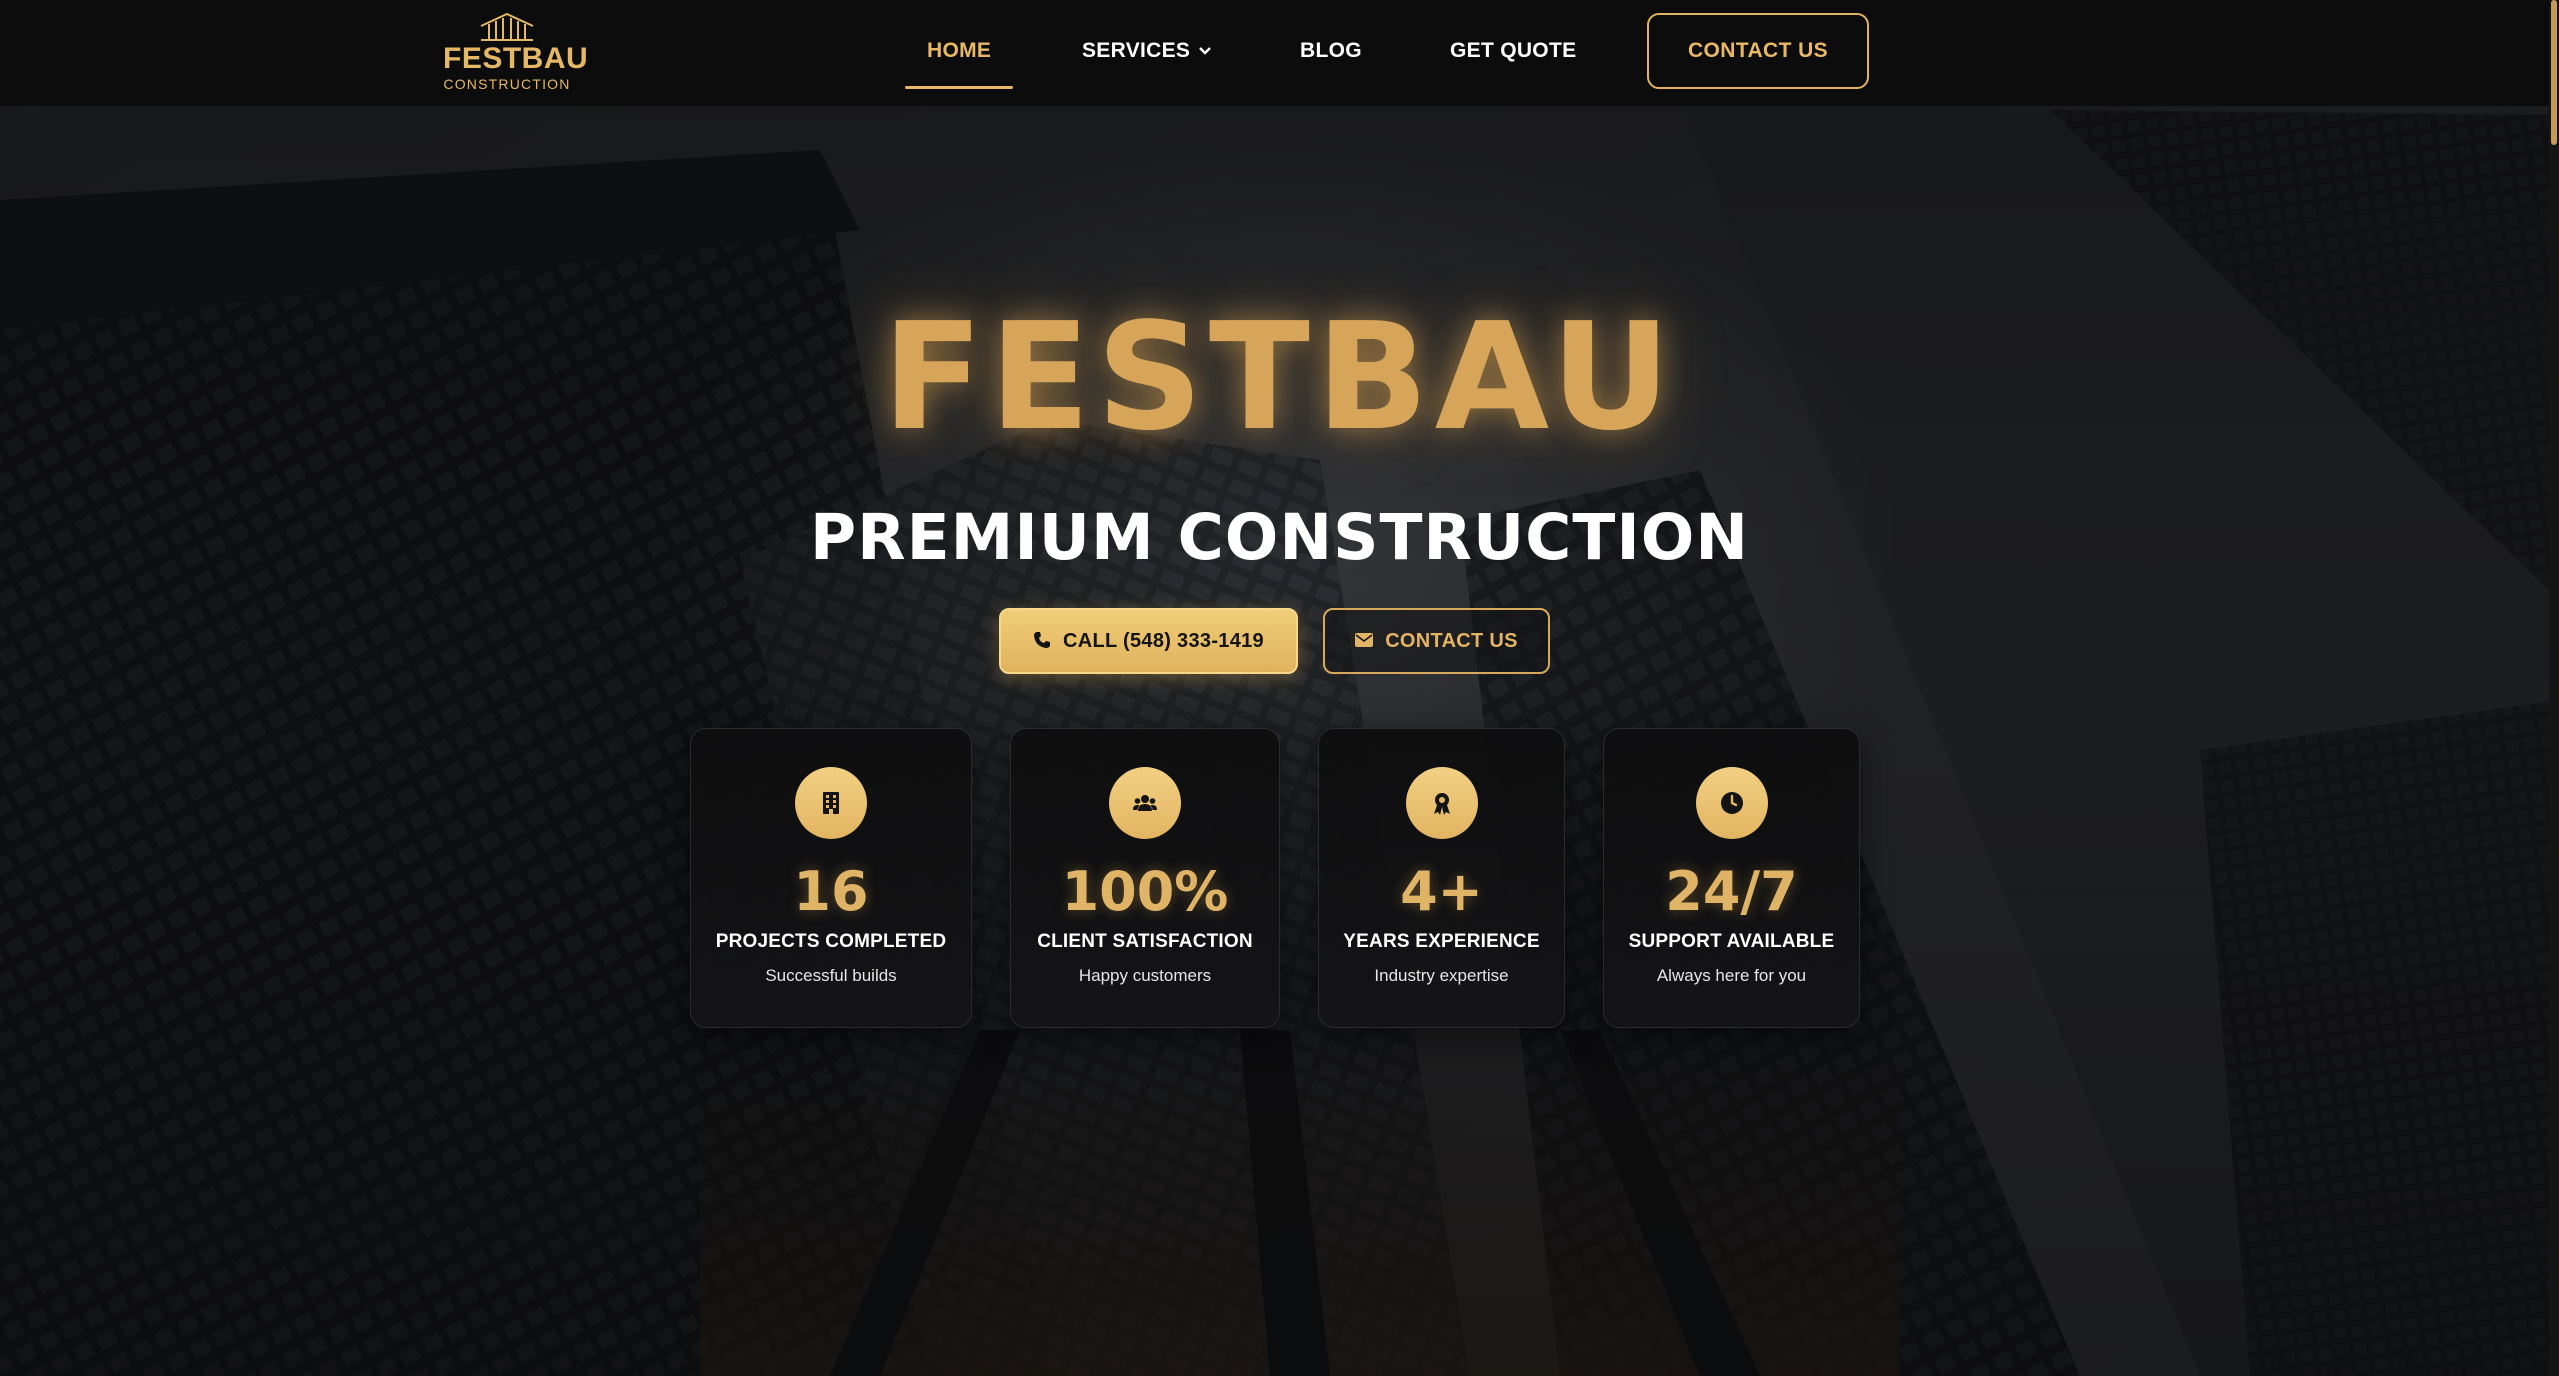  What do you see at coordinates (959, 87) in the screenshot?
I see `nav-active-indicator` at bounding box center [959, 87].